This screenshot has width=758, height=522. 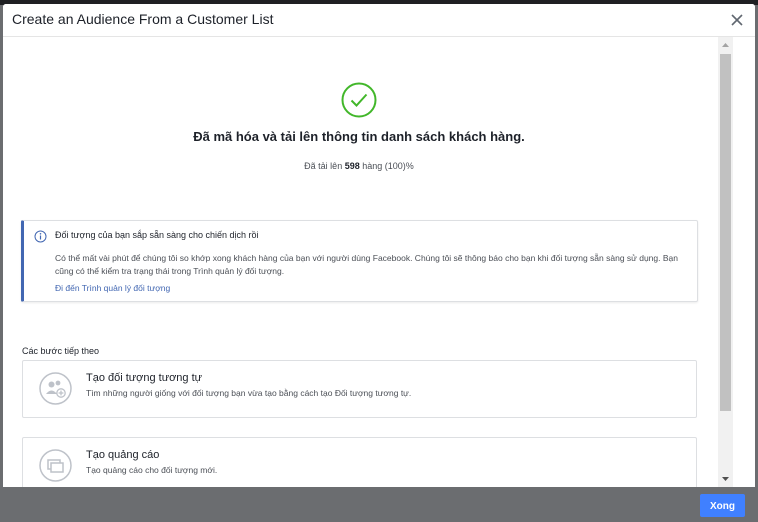 What do you see at coordinates (388, 166) in the screenshot?
I see `upload-count-suffix: hàng (100)%` at bounding box center [388, 166].